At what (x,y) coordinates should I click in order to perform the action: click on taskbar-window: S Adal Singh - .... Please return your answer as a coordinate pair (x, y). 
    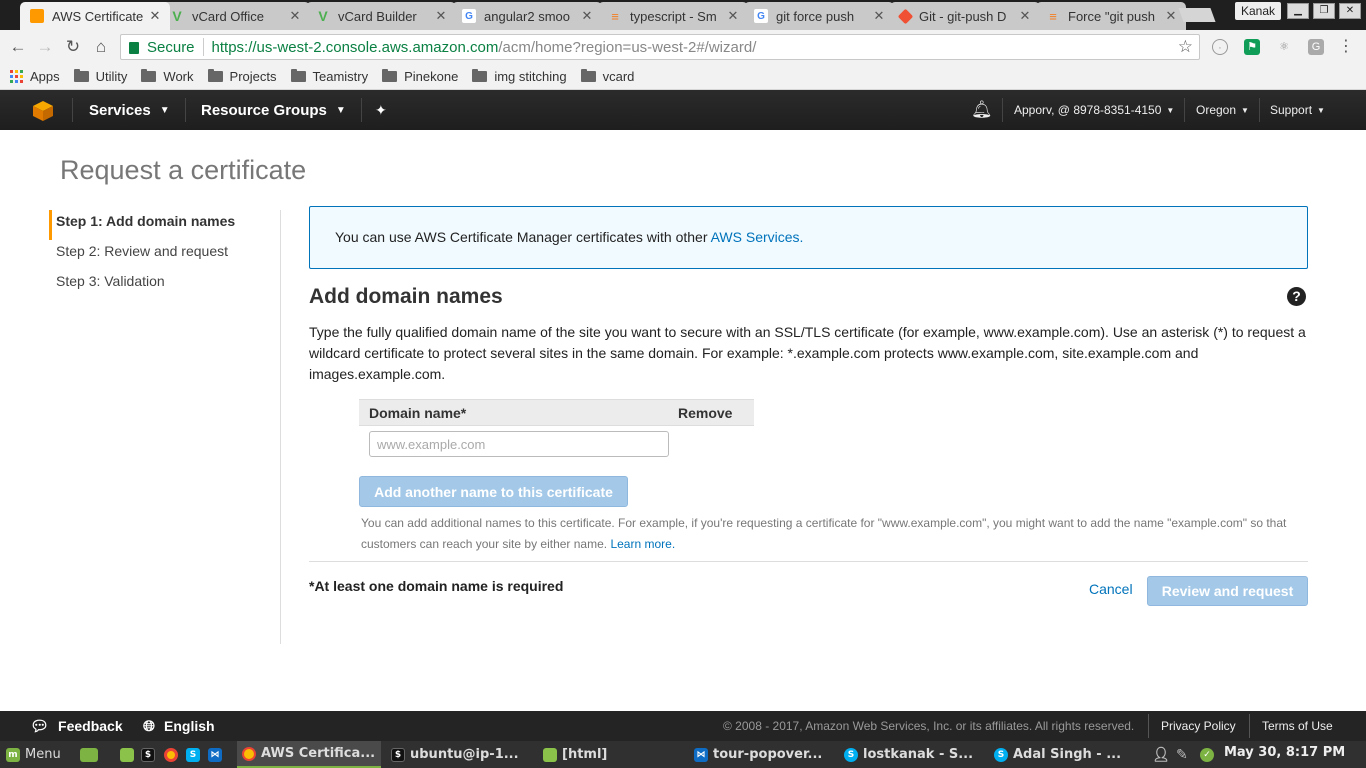
    Looking at the image, I should click on (1057, 754).